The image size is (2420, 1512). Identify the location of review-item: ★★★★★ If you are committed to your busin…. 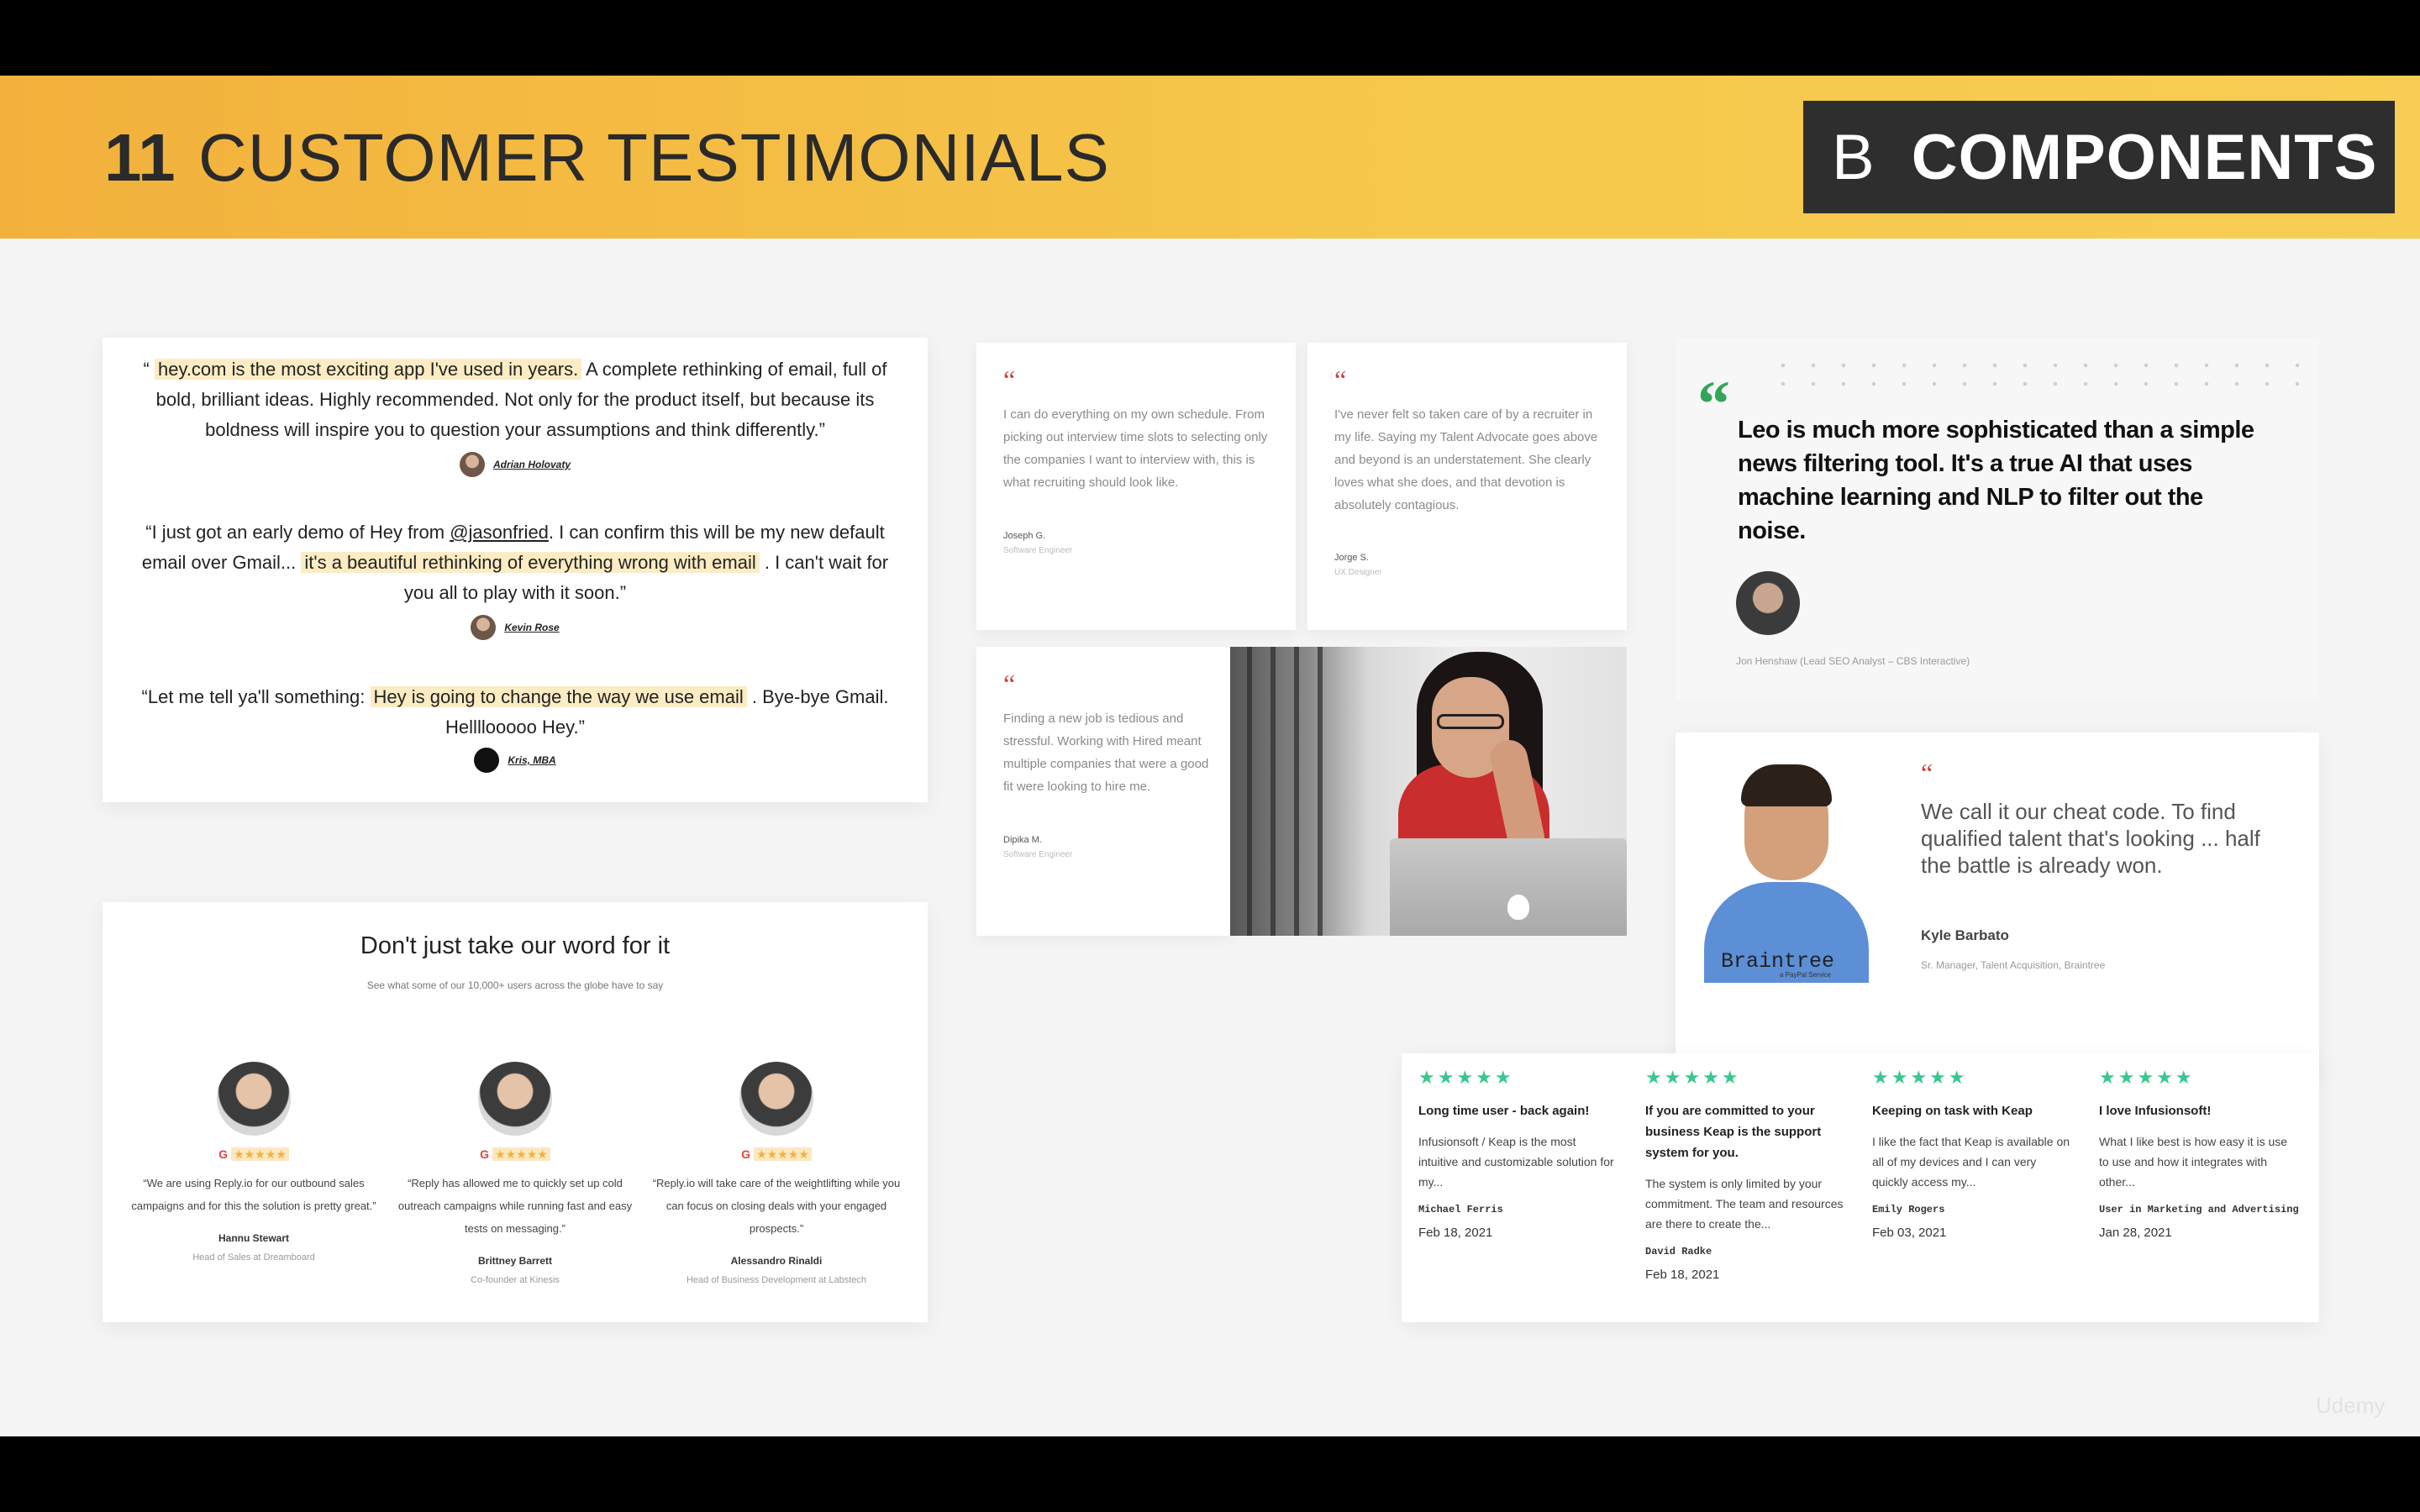
(1741, 1187).